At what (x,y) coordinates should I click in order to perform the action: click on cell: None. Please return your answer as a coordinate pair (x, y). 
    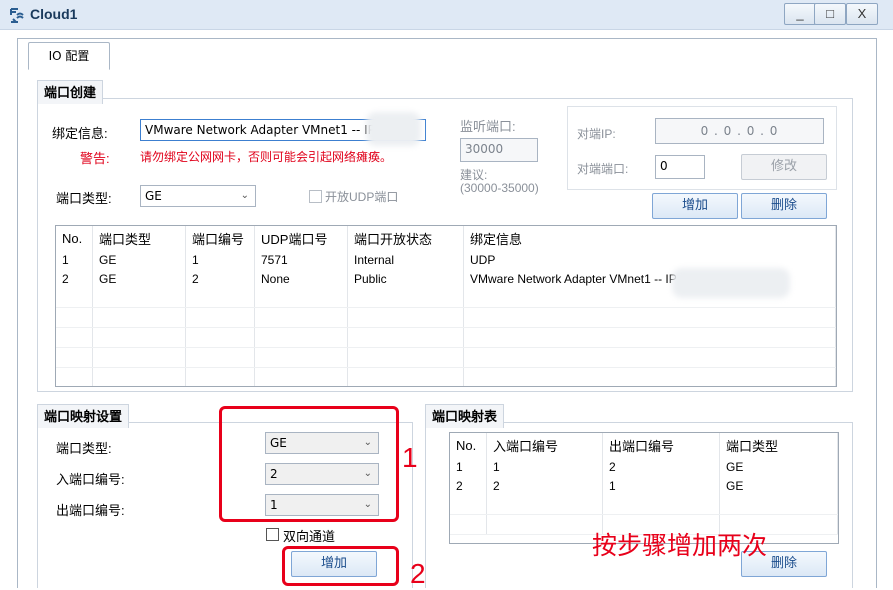
    Looking at the image, I should click on (301, 278).